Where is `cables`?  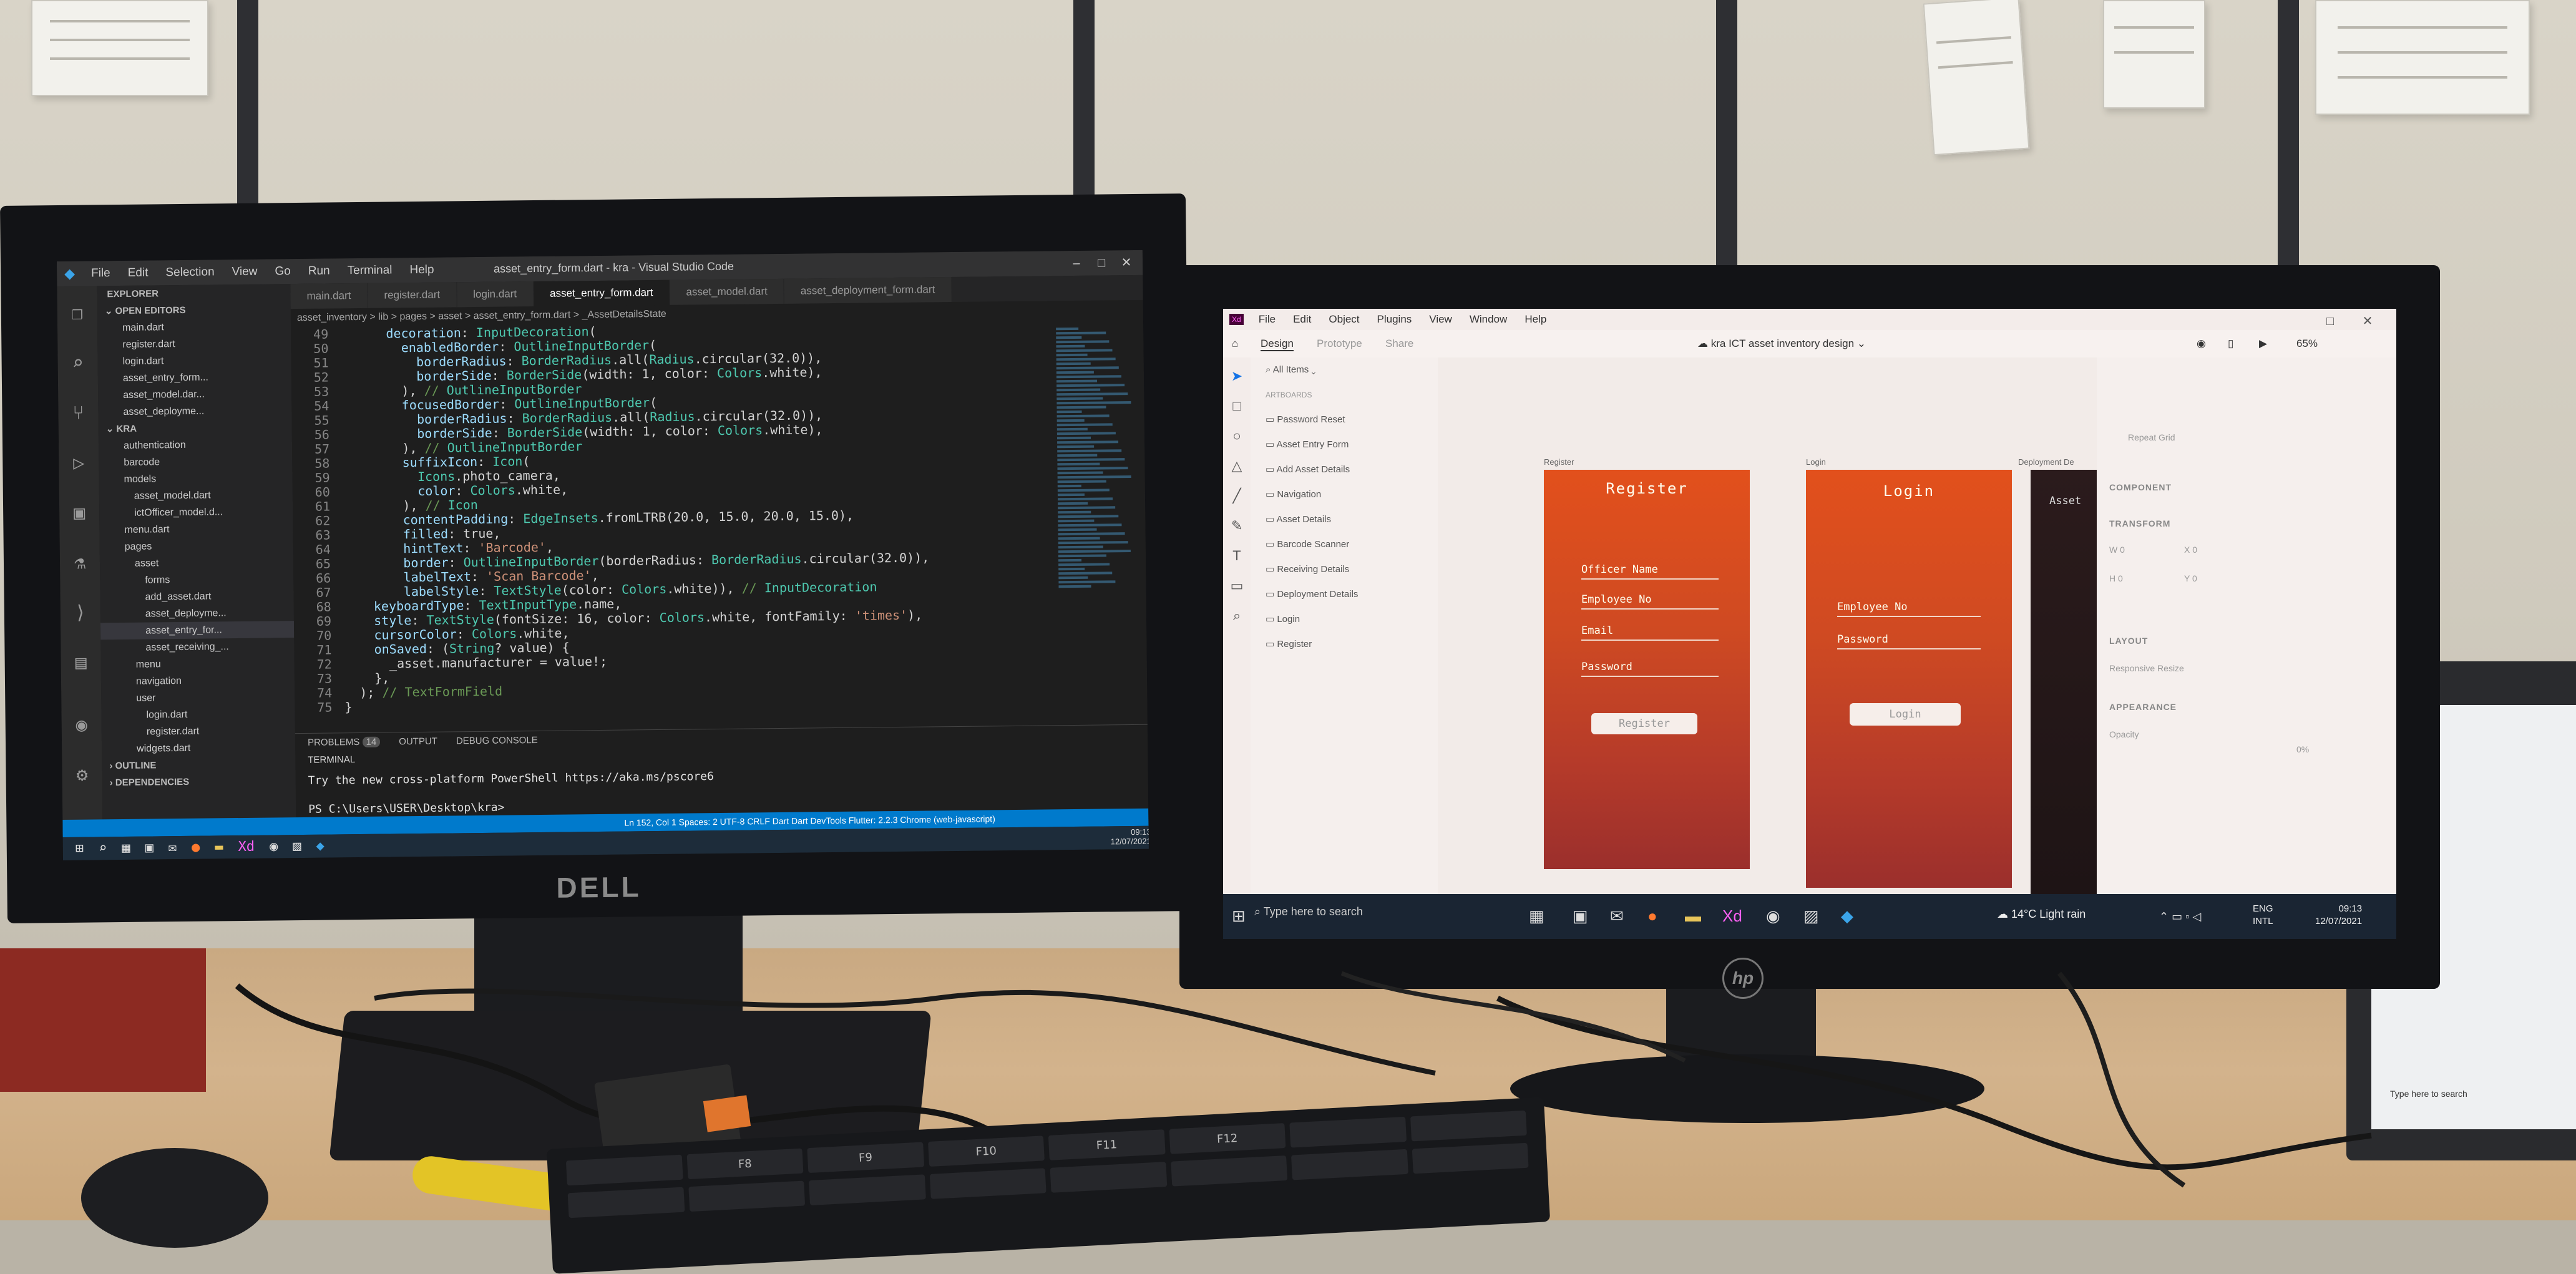 cables is located at coordinates (1303, 1079).